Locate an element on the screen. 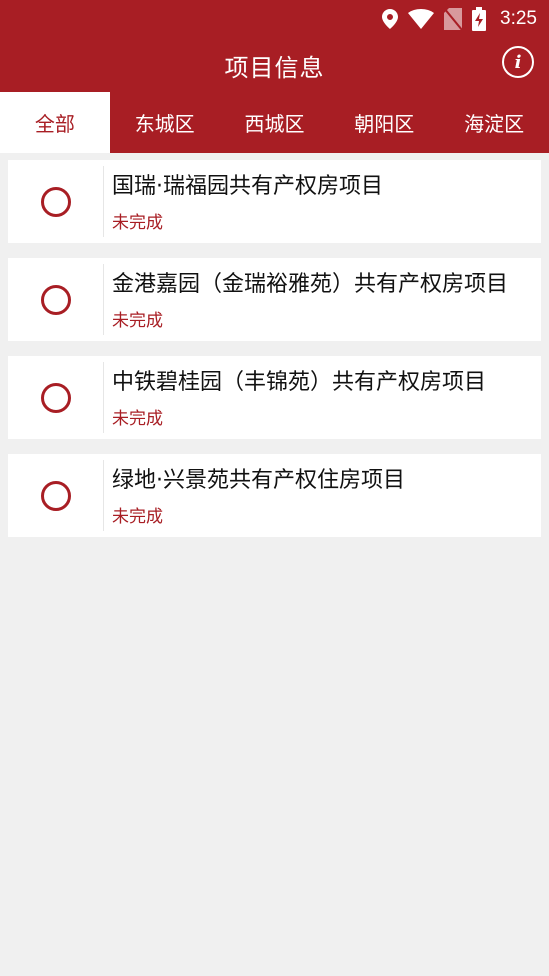 This screenshot has width=549, height=976. card-body: 金港嘉园（金瑞裕雅苑）共有产权房项目 未完成 is located at coordinates (322, 299).